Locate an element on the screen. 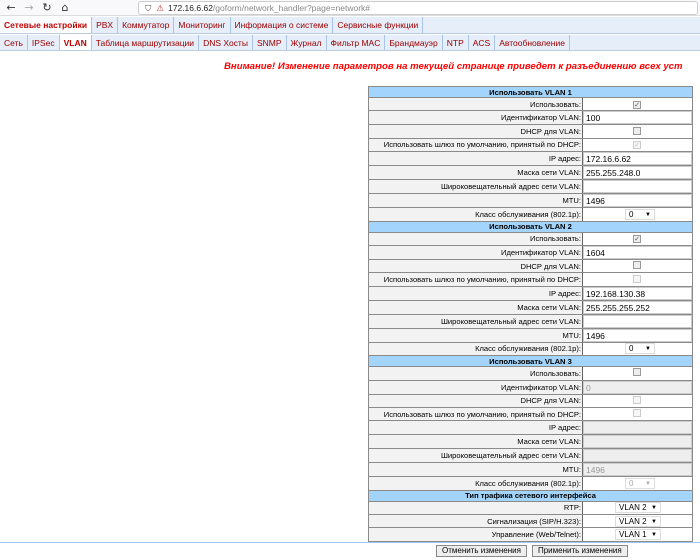  text-input: 100 is located at coordinates (638, 118).